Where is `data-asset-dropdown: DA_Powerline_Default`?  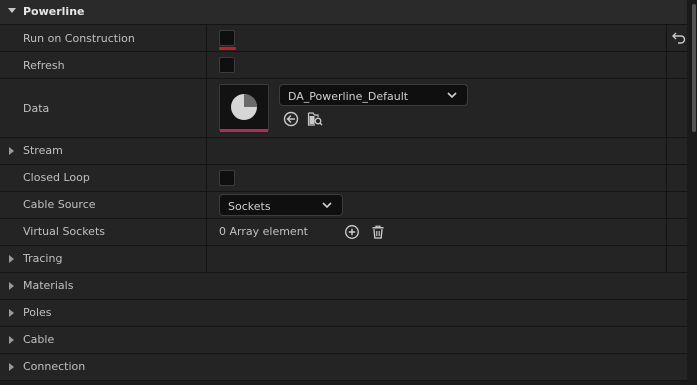 data-asset-dropdown: DA_Powerline_Default is located at coordinates (373, 95).